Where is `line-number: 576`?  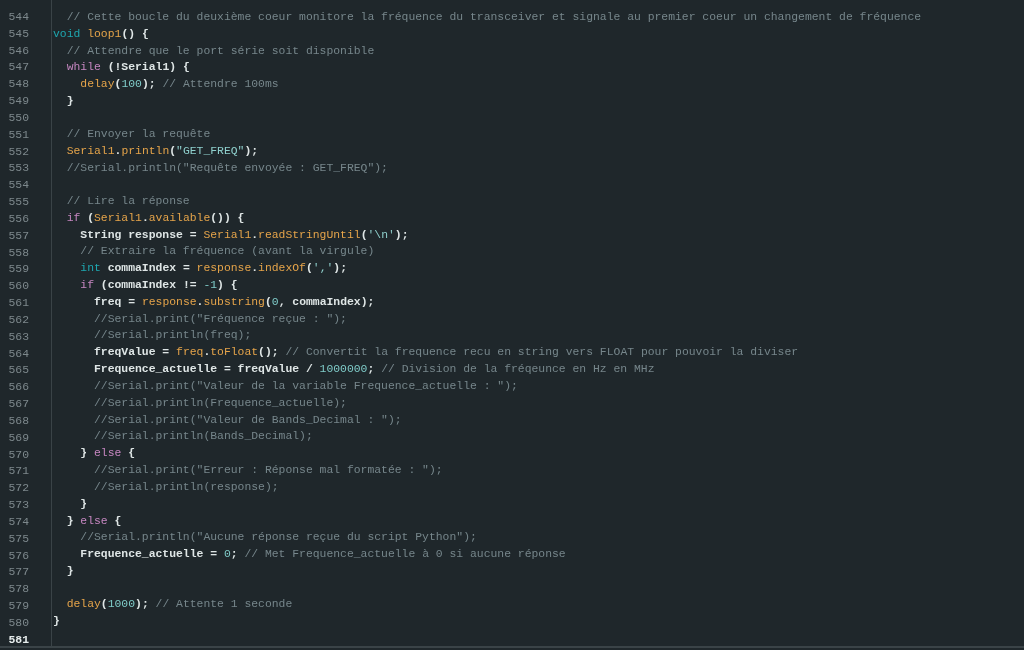 line-number: 576 is located at coordinates (18, 555).